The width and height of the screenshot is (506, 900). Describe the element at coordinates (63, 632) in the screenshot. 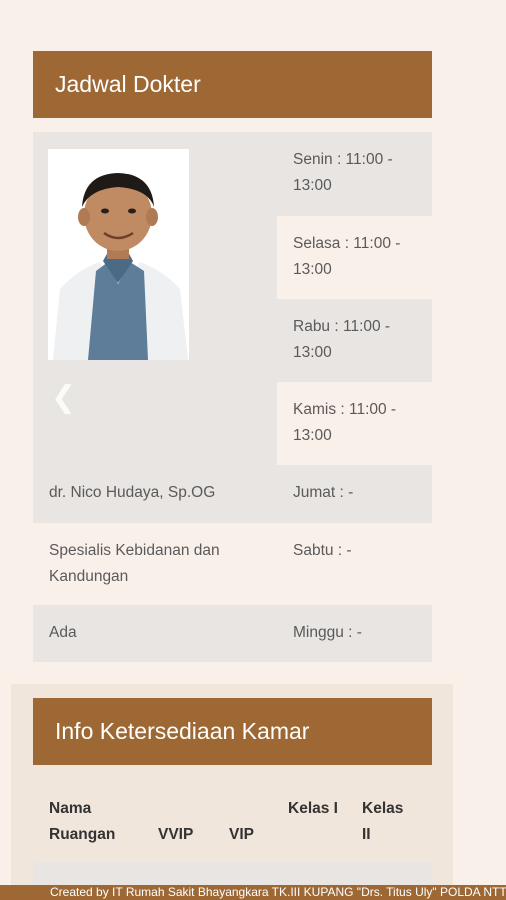

I see `doctor-status-text: Ada` at that location.